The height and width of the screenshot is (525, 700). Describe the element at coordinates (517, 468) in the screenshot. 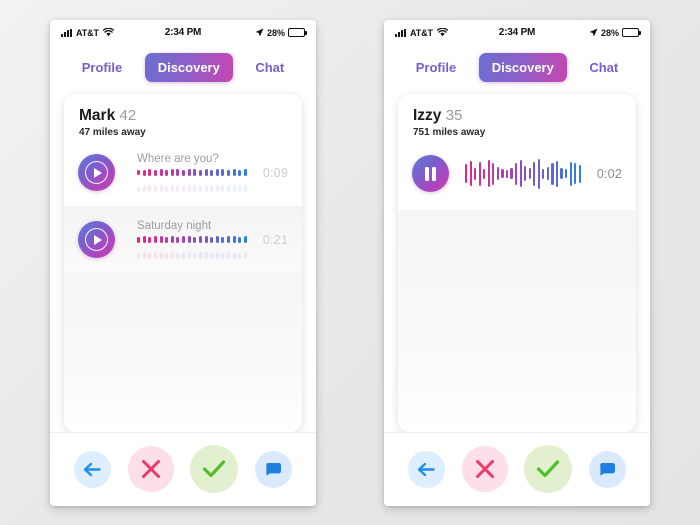

I see `action-bar-right` at that location.